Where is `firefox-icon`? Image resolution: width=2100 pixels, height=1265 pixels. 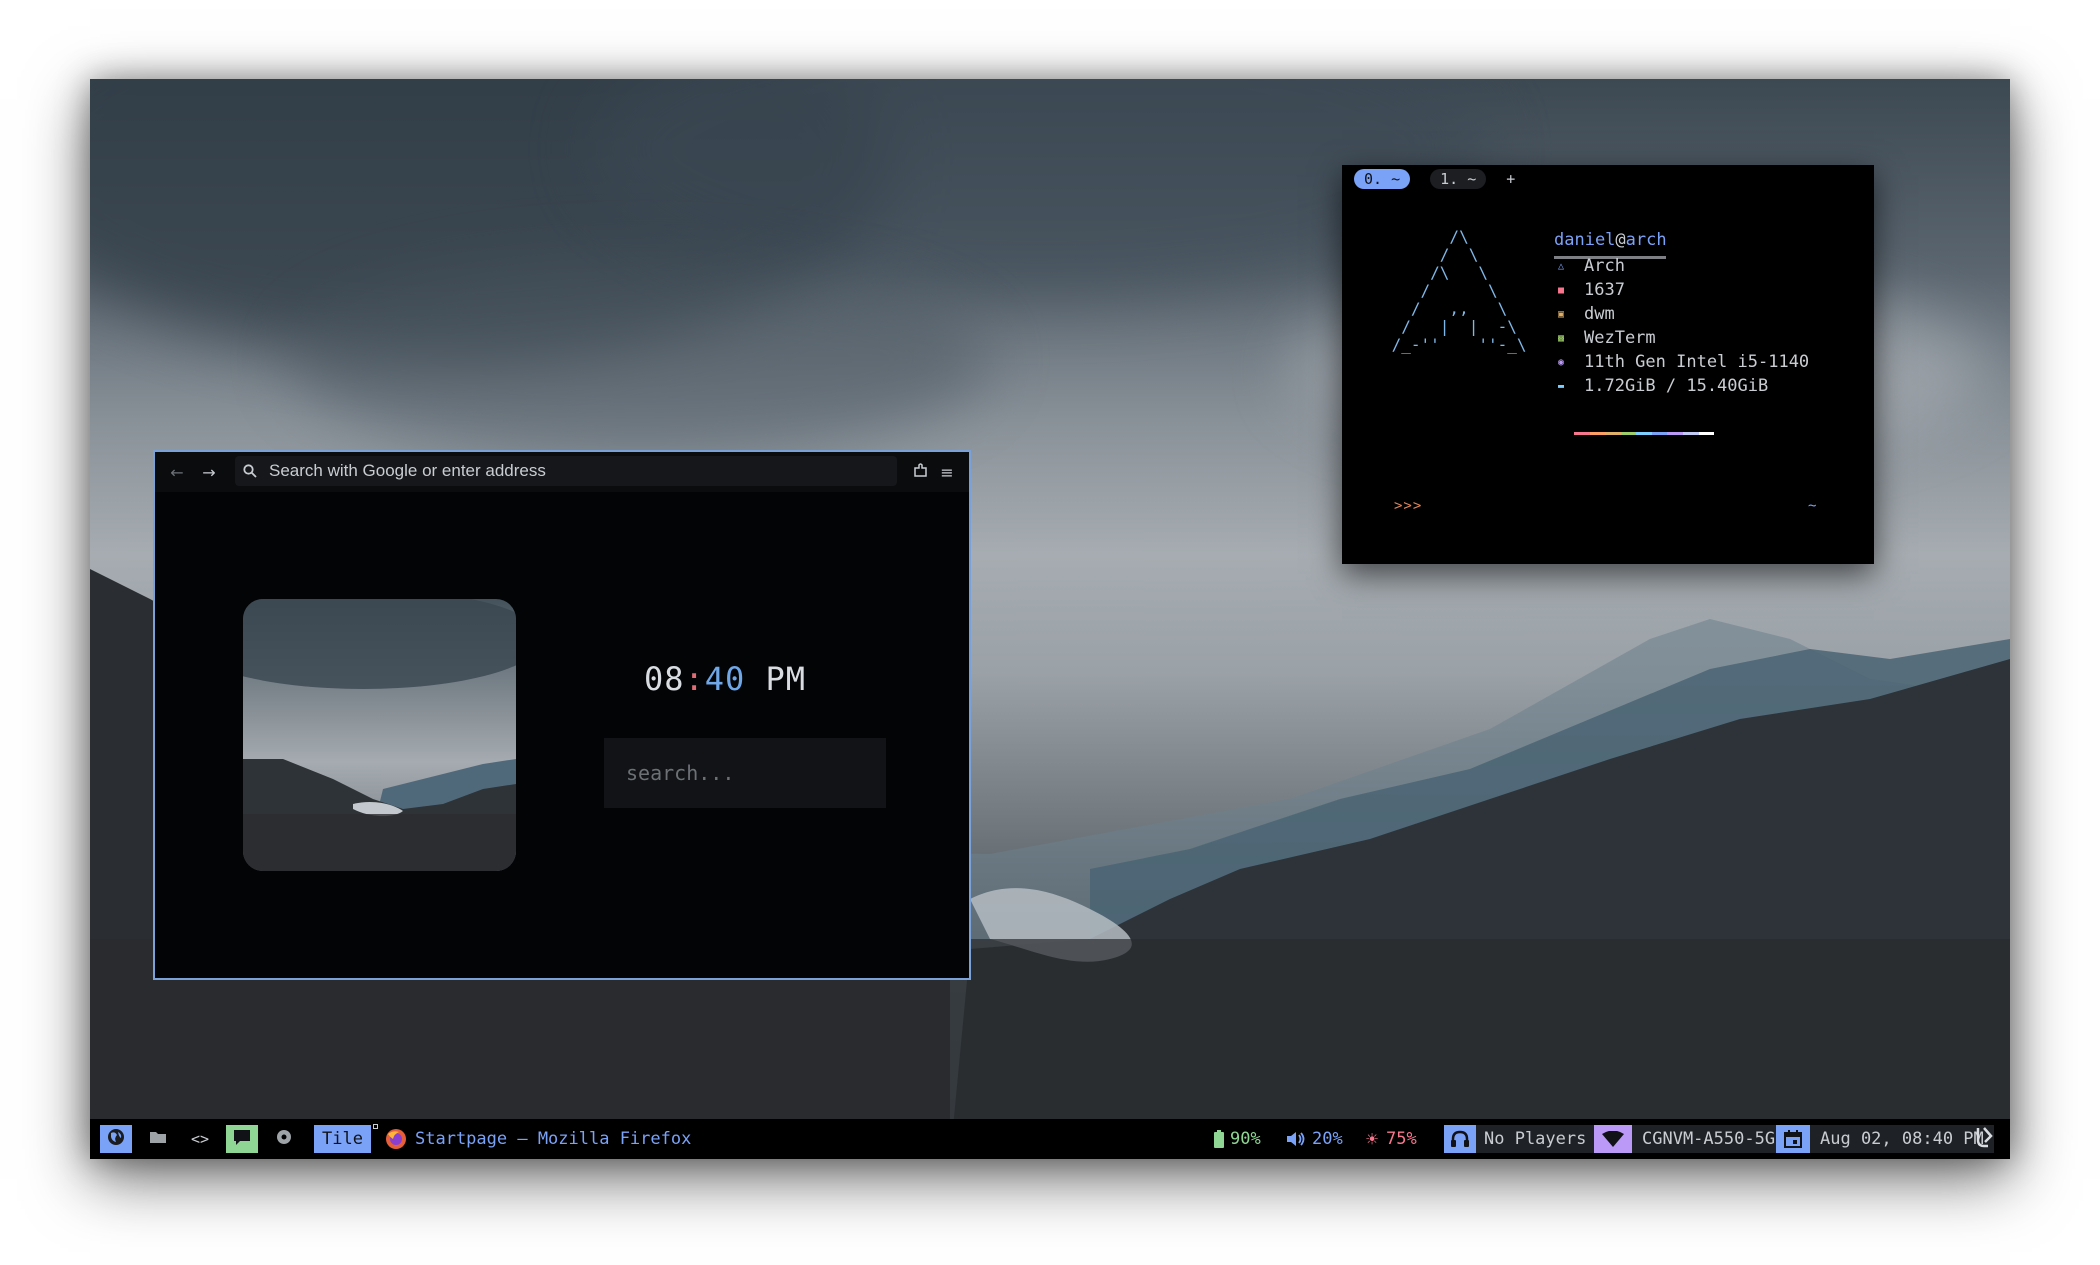
firefox-icon is located at coordinates (396, 1139).